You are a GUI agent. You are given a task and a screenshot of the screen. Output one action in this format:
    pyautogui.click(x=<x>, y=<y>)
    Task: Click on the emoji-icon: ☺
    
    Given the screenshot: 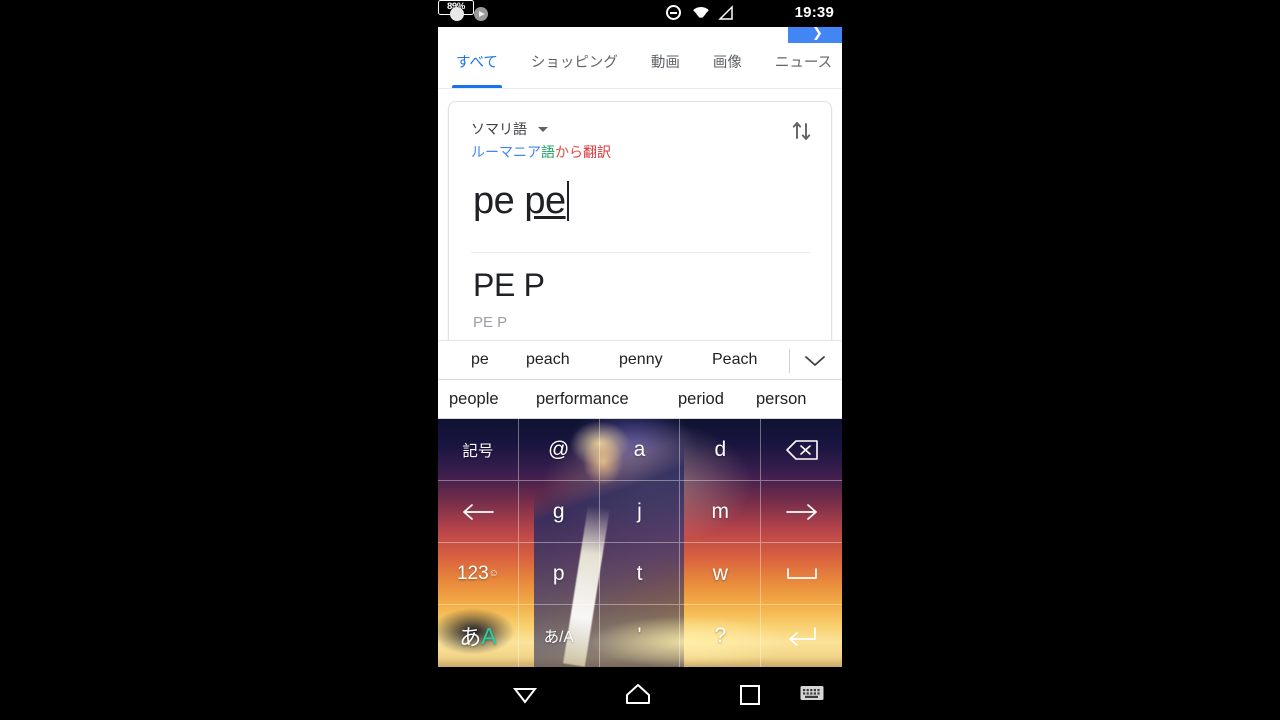 What is the action you would take?
    pyautogui.click(x=493, y=573)
    